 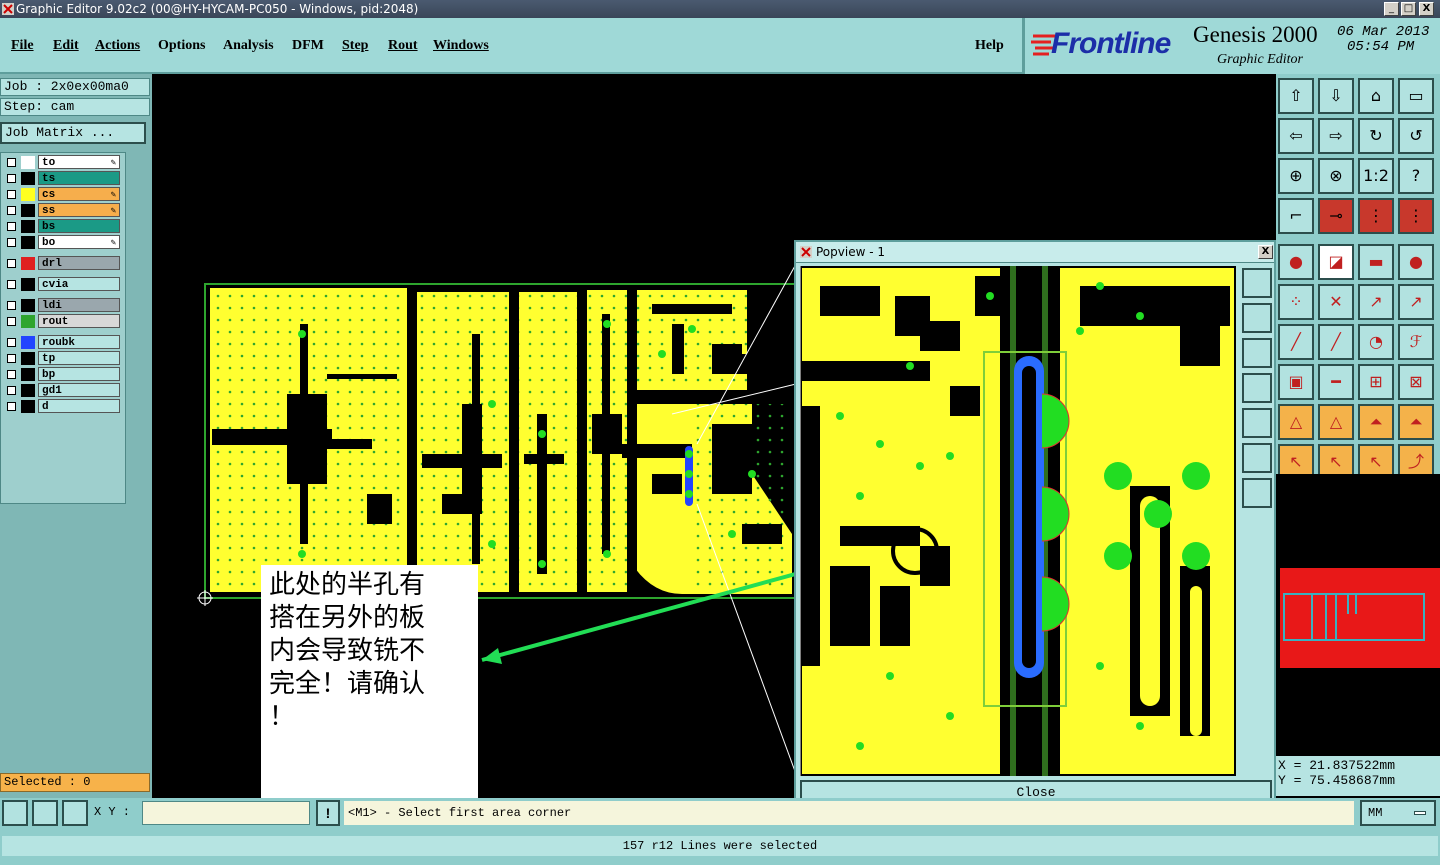 I want to click on layer-row-cvia: cvia, so click(x=62, y=284).